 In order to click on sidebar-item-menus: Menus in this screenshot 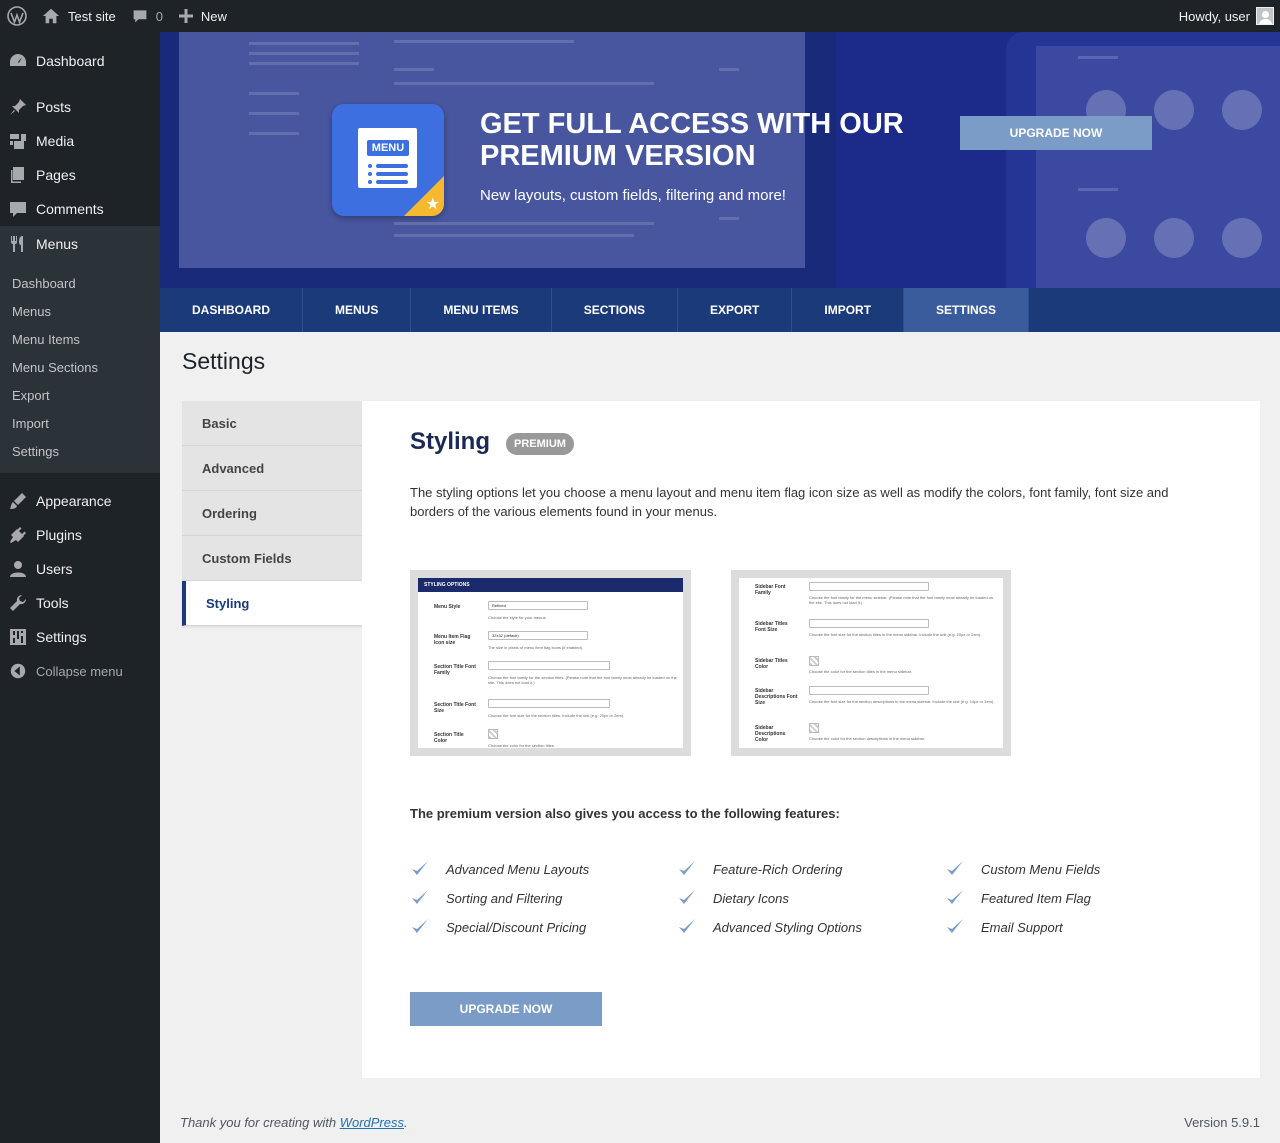, I will do `click(80, 244)`.